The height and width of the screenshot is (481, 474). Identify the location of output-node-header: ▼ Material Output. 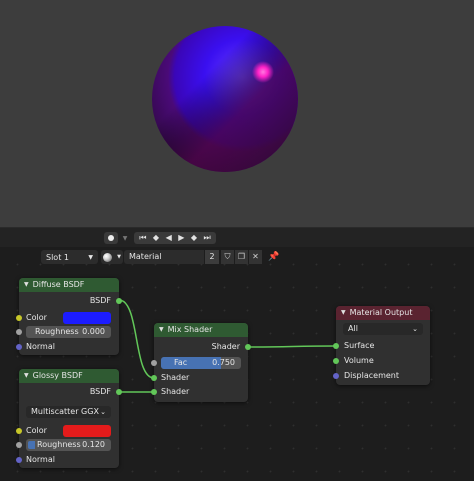
(383, 313).